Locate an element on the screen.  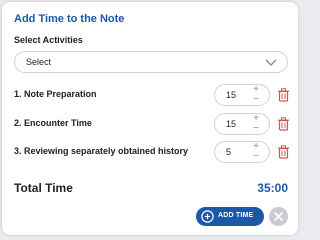
close-icon is located at coordinates (278, 216).